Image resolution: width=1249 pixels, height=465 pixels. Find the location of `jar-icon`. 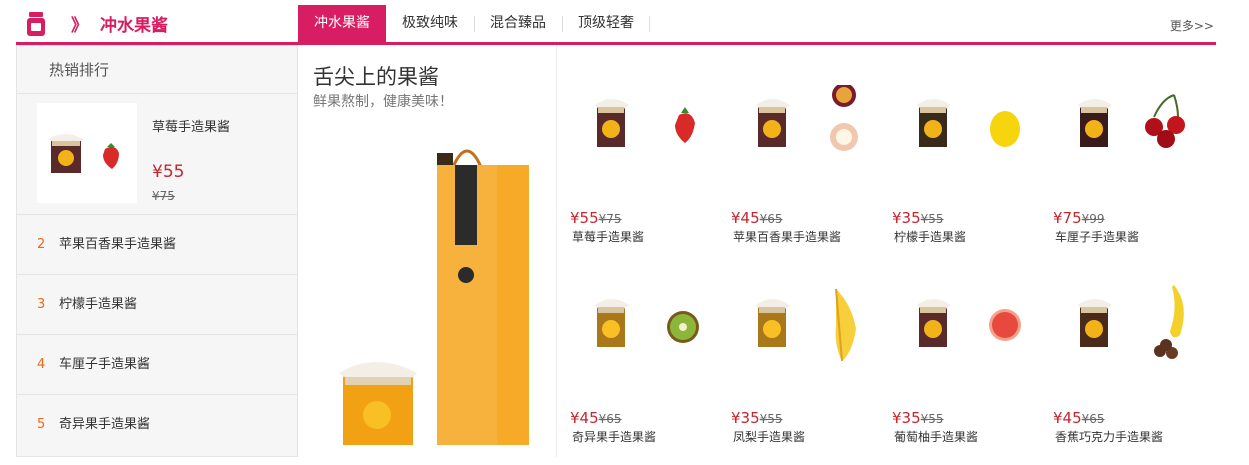

jar-icon is located at coordinates (36, 24).